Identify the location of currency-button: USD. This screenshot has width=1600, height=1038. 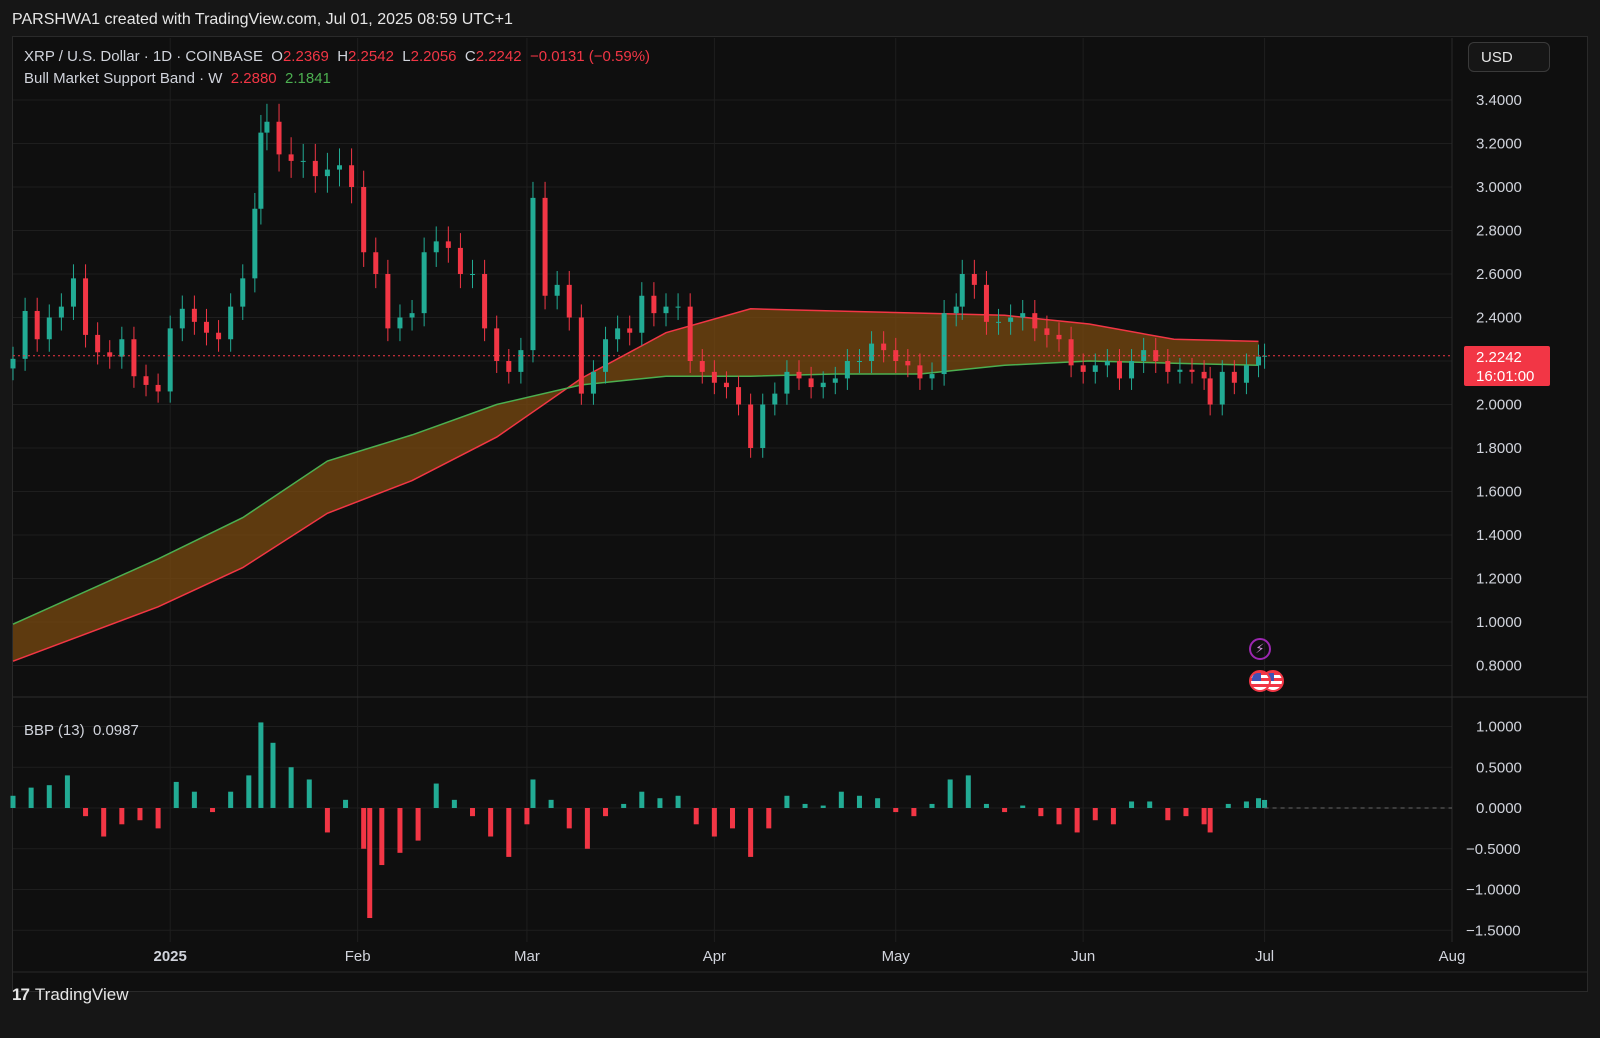
(1509, 57).